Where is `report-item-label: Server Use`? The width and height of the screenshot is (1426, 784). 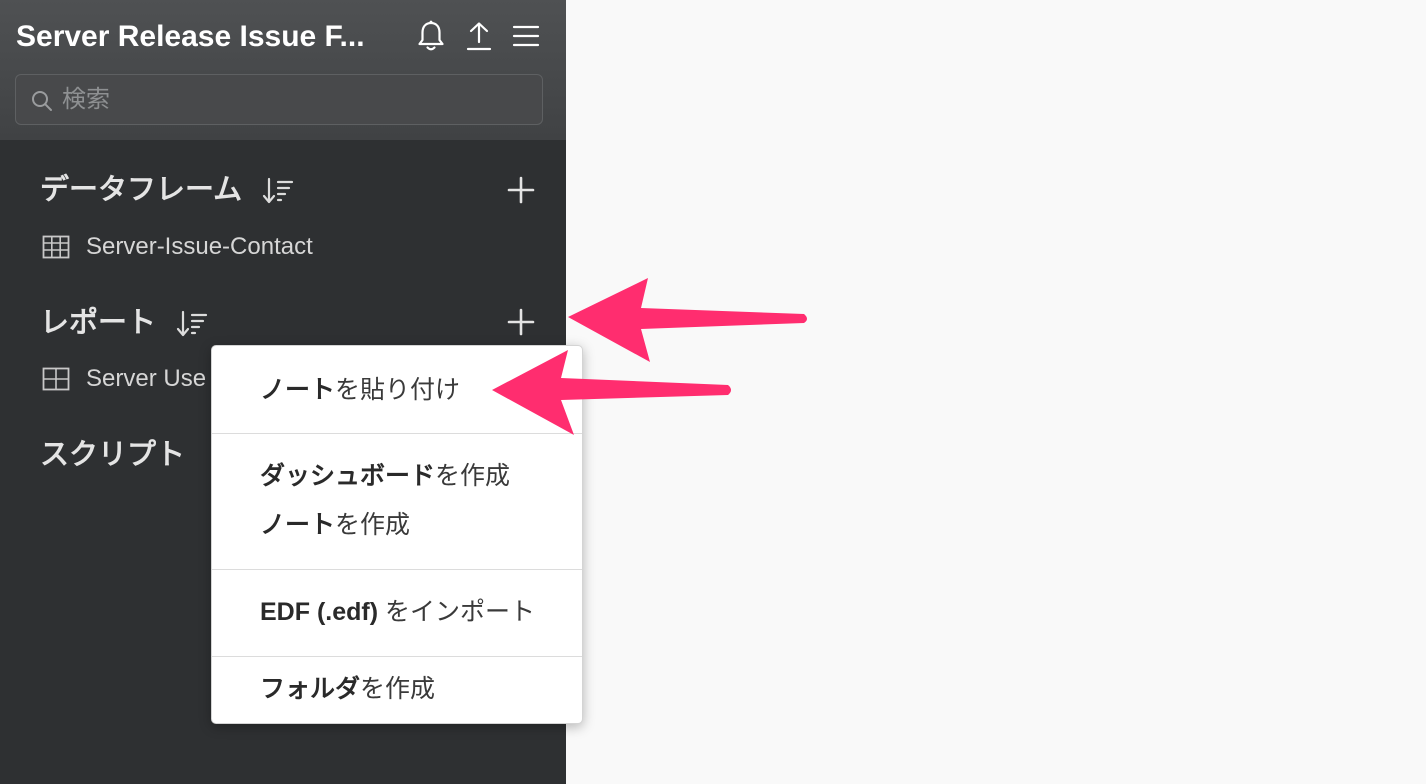
report-item-label: Server Use is located at coordinates (146, 378).